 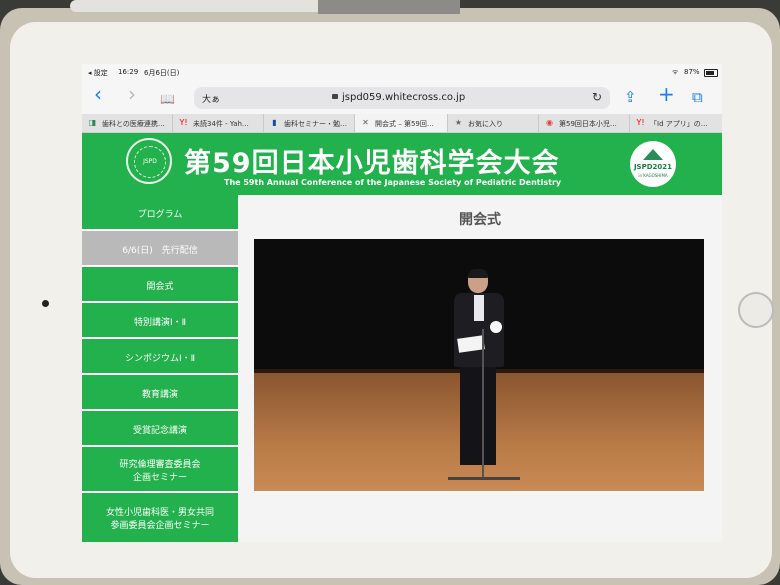 I want to click on stylus-clip, so click(x=389, y=7).